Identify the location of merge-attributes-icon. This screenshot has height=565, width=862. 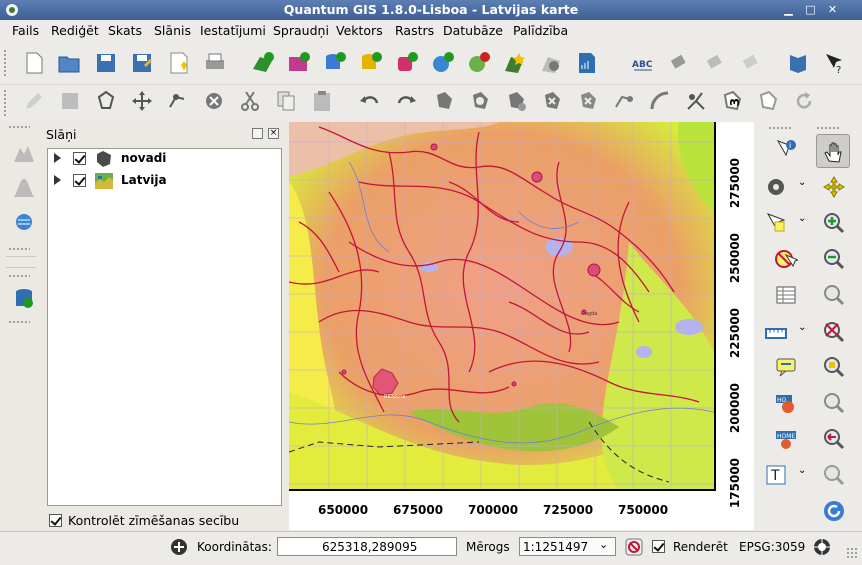
(768, 101).